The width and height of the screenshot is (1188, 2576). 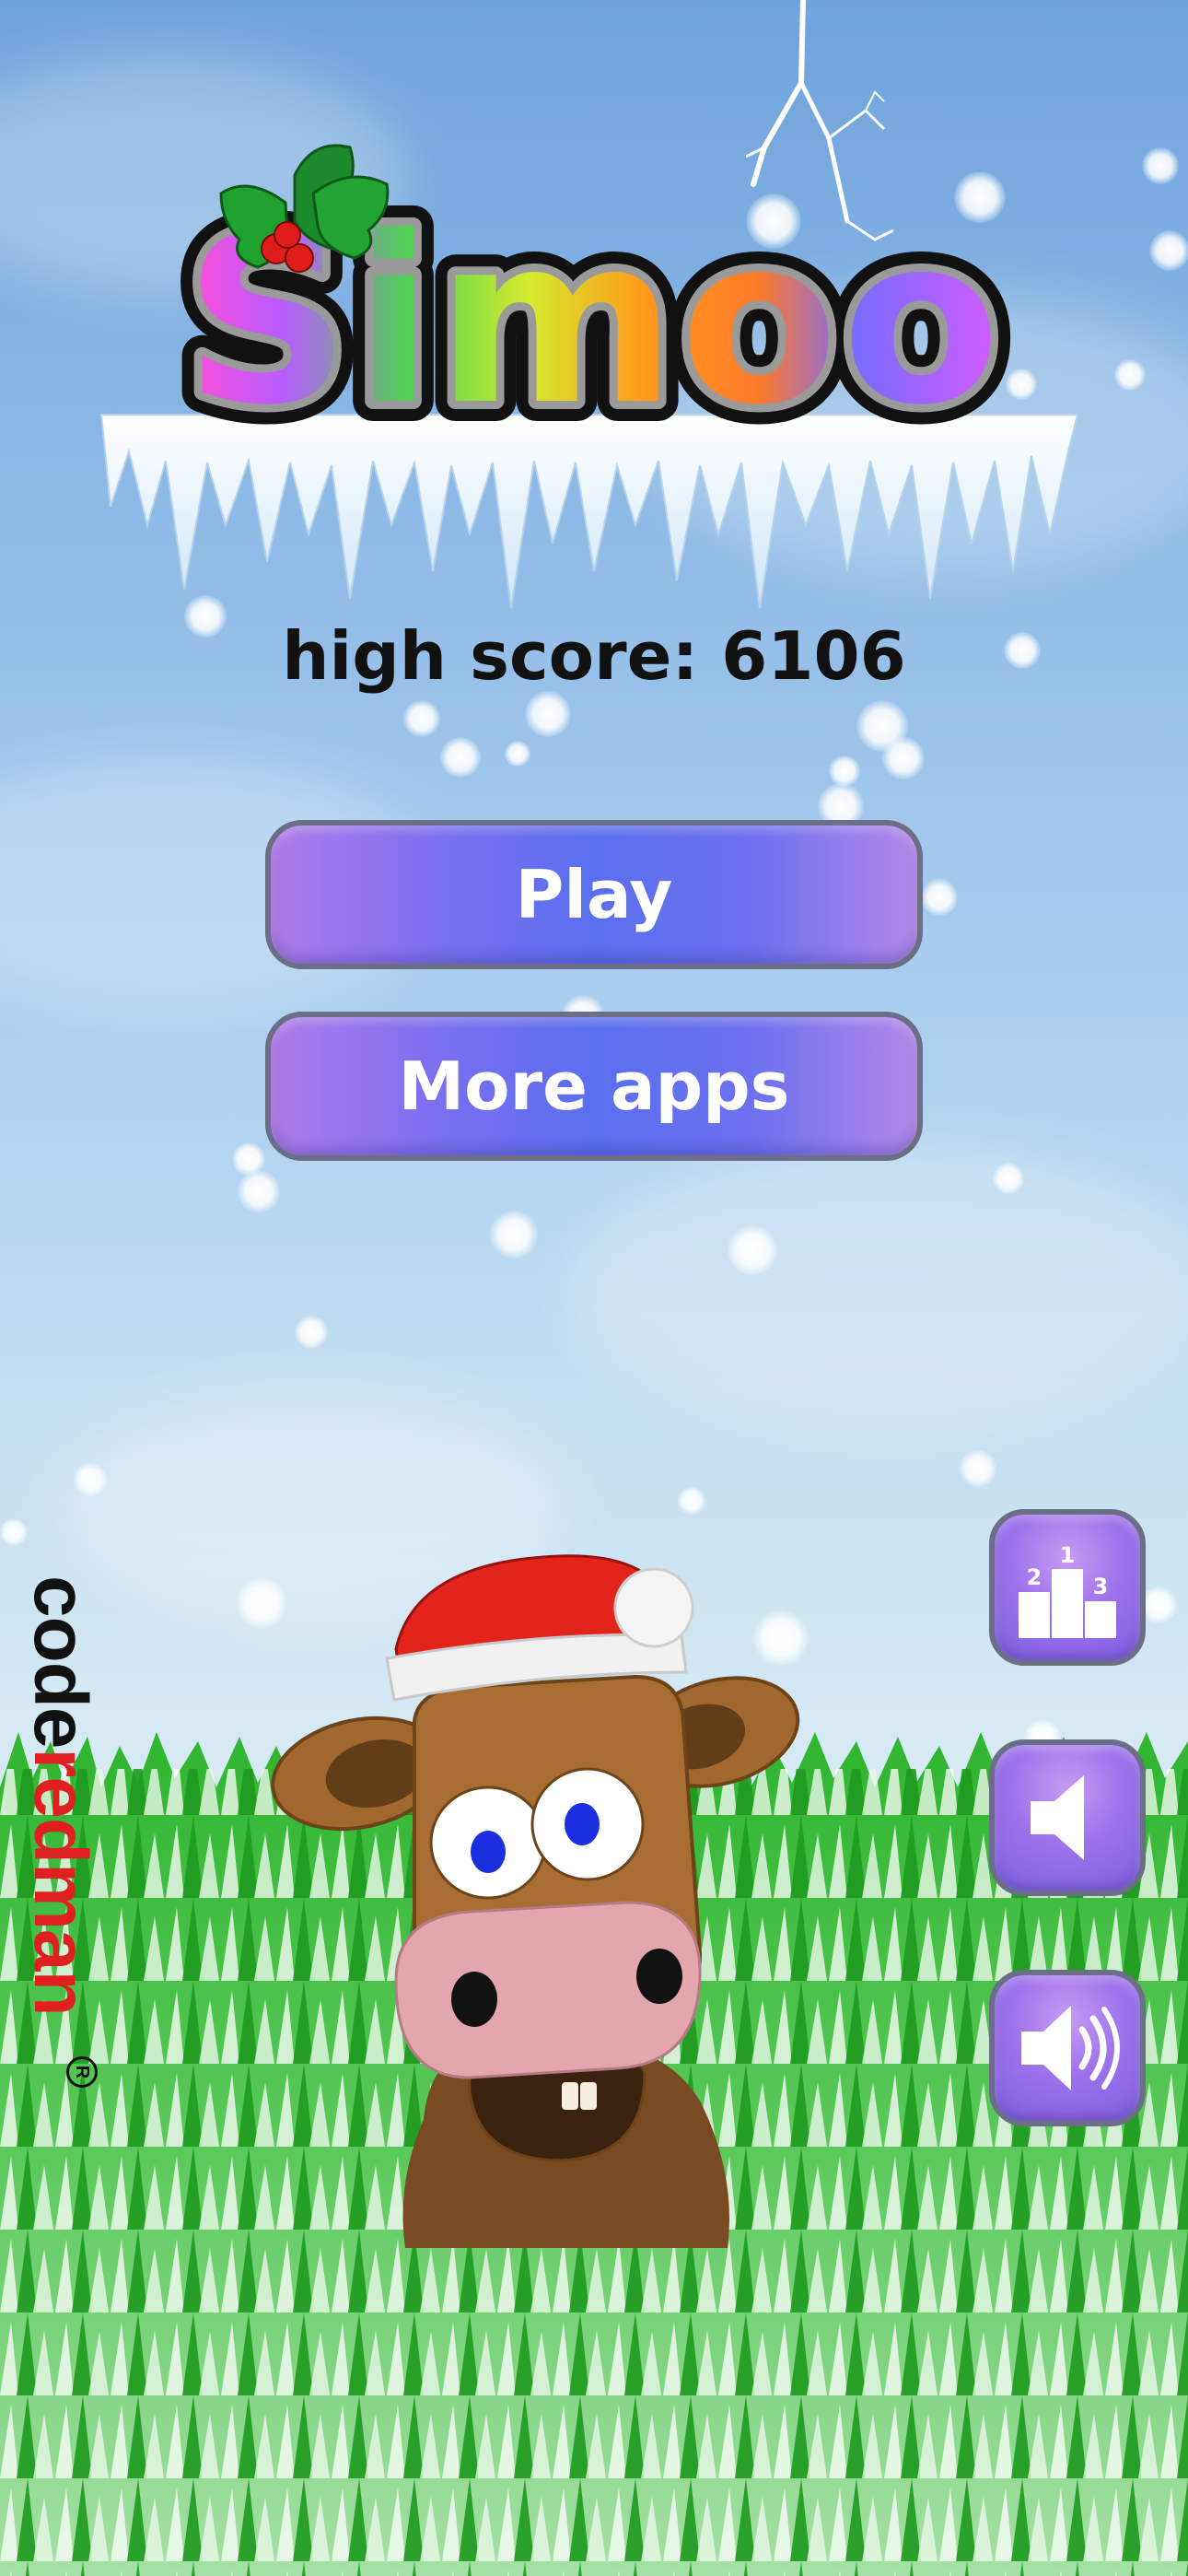 I want to click on brand-part-code: code, so click(x=60, y=1662).